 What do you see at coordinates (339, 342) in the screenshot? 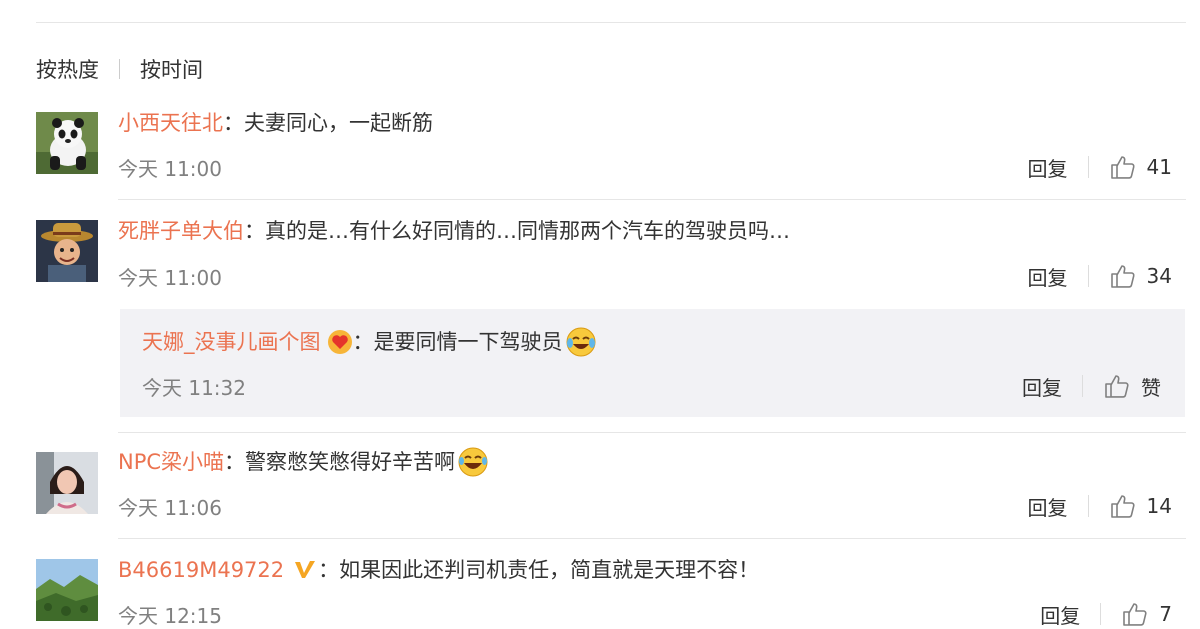
I see `heart-badge-icon` at bounding box center [339, 342].